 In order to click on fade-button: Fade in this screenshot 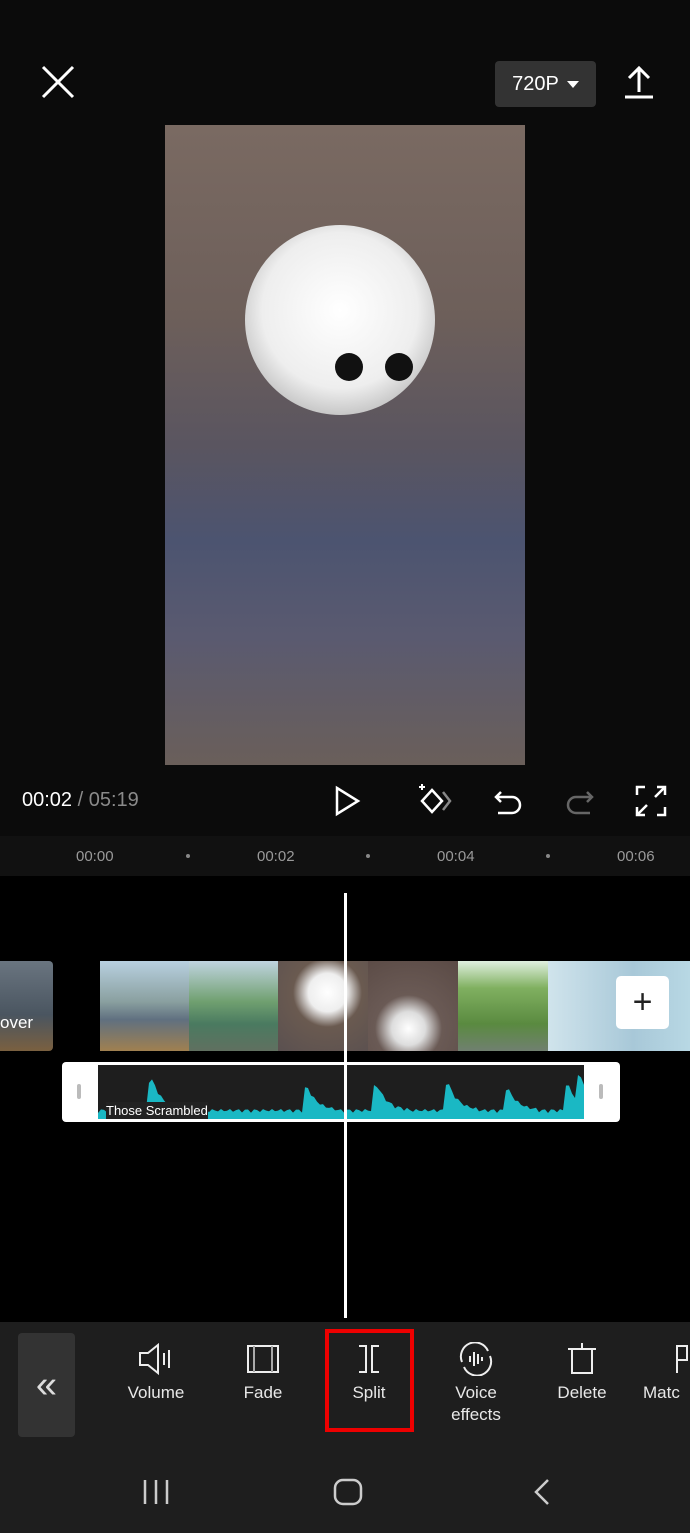, I will do `click(263, 1373)`.